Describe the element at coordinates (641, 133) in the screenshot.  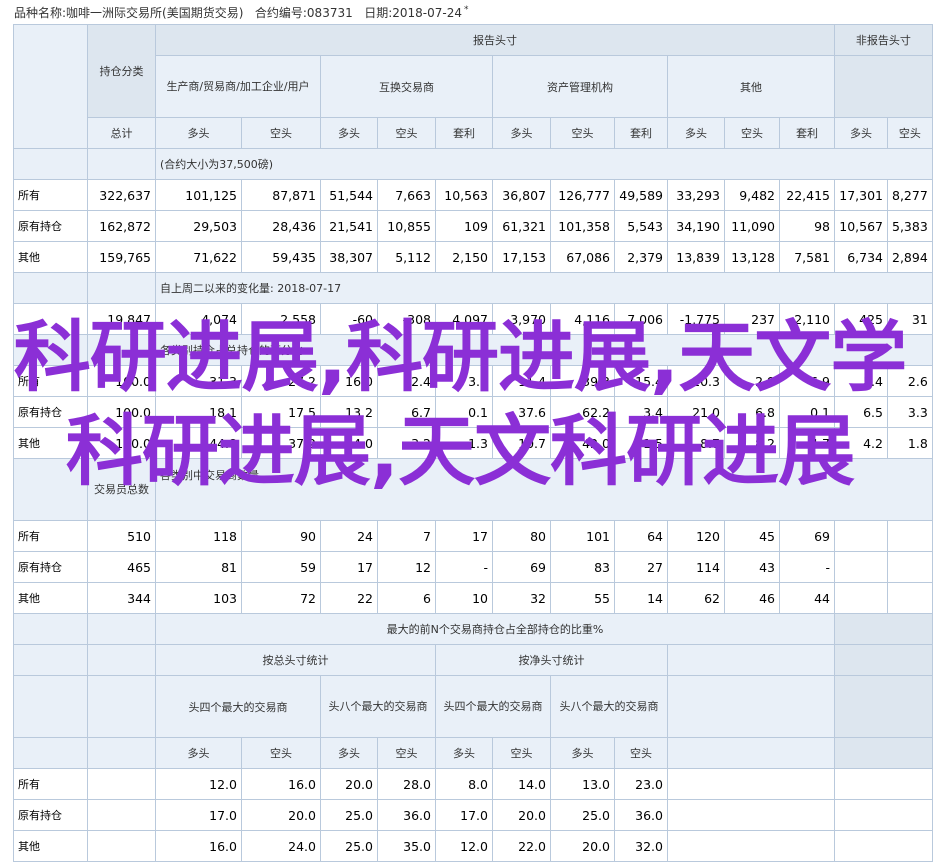
I see `col-spread: 套利` at that location.